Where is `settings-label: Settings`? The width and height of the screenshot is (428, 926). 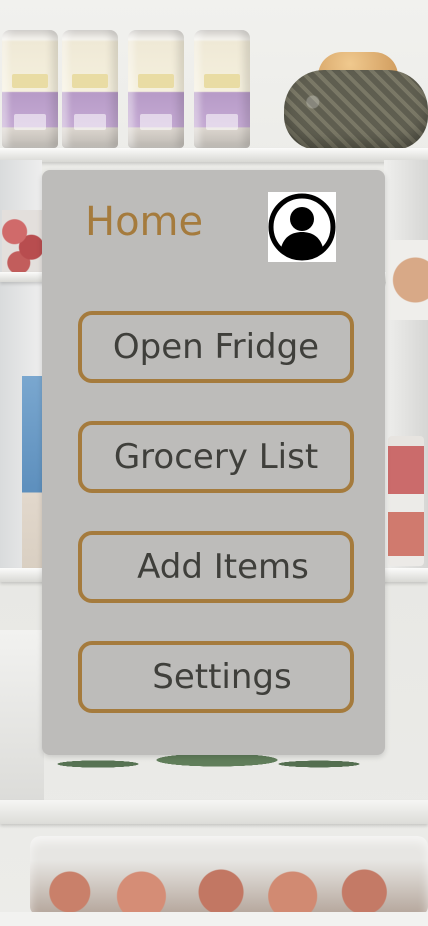 settings-label: Settings is located at coordinates (222, 677).